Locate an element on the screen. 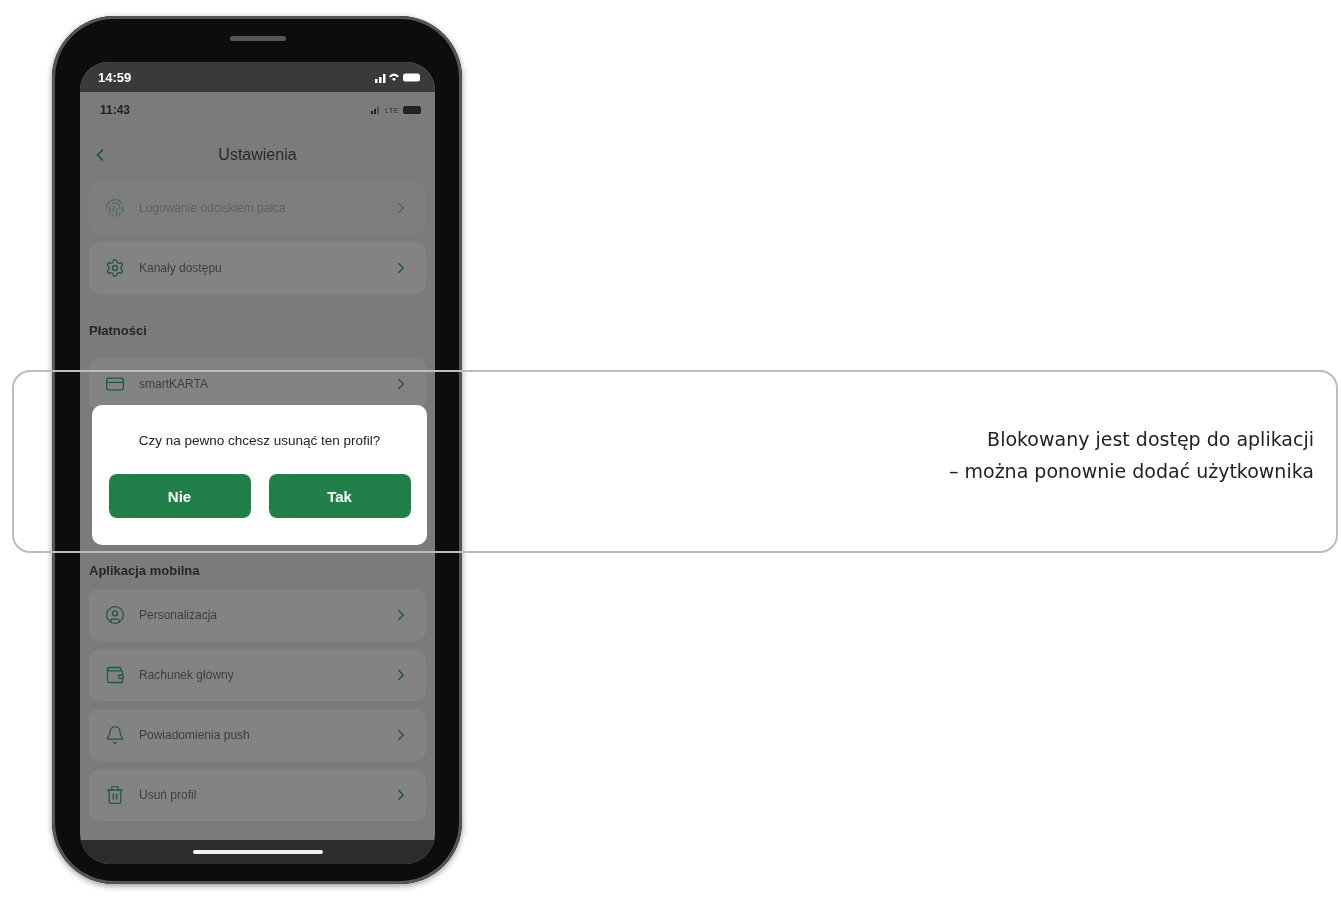  network-label: LTE is located at coordinates (391, 110).